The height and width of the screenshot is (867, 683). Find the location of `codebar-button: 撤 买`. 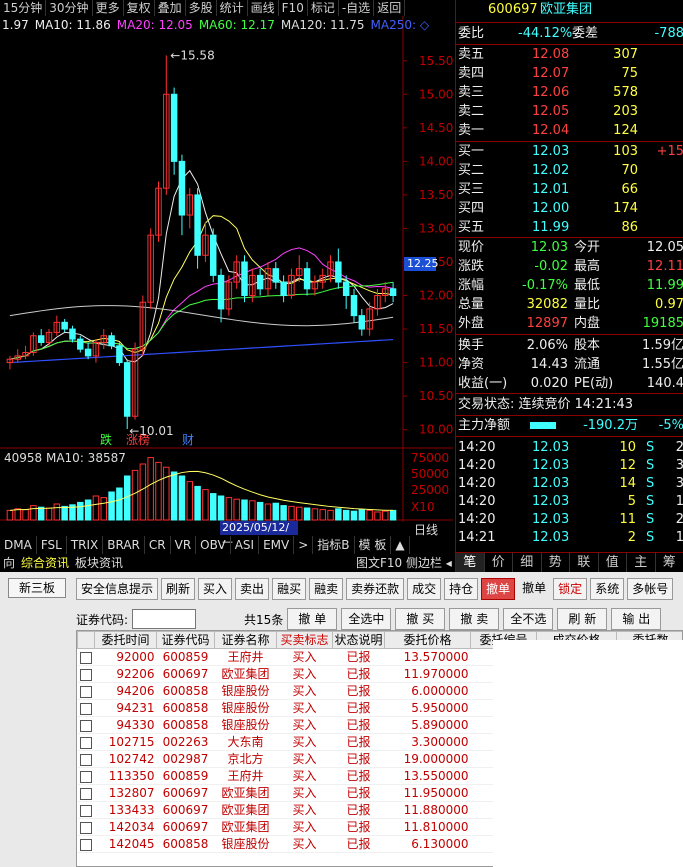

codebar-button: 撤 买 is located at coordinates (420, 619).